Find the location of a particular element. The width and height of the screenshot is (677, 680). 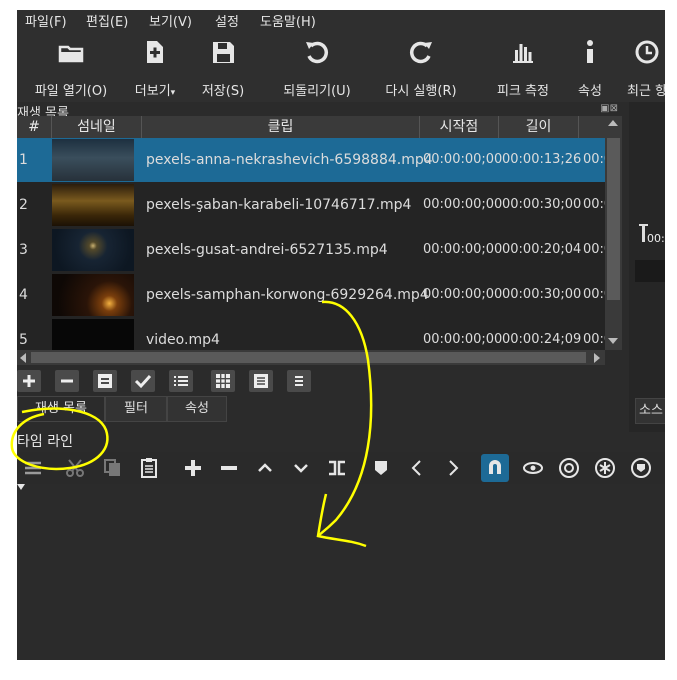

annotation-arrow-shaft is located at coordinates (345, 418).